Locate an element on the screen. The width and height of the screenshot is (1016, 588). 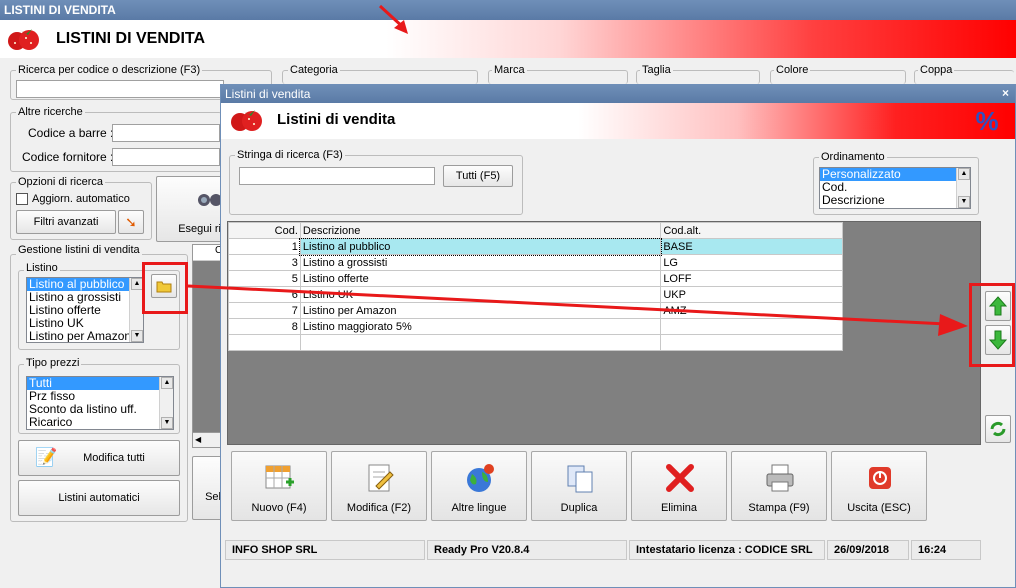
partial-sel-button: Sel is located at coordinates (207, 488).